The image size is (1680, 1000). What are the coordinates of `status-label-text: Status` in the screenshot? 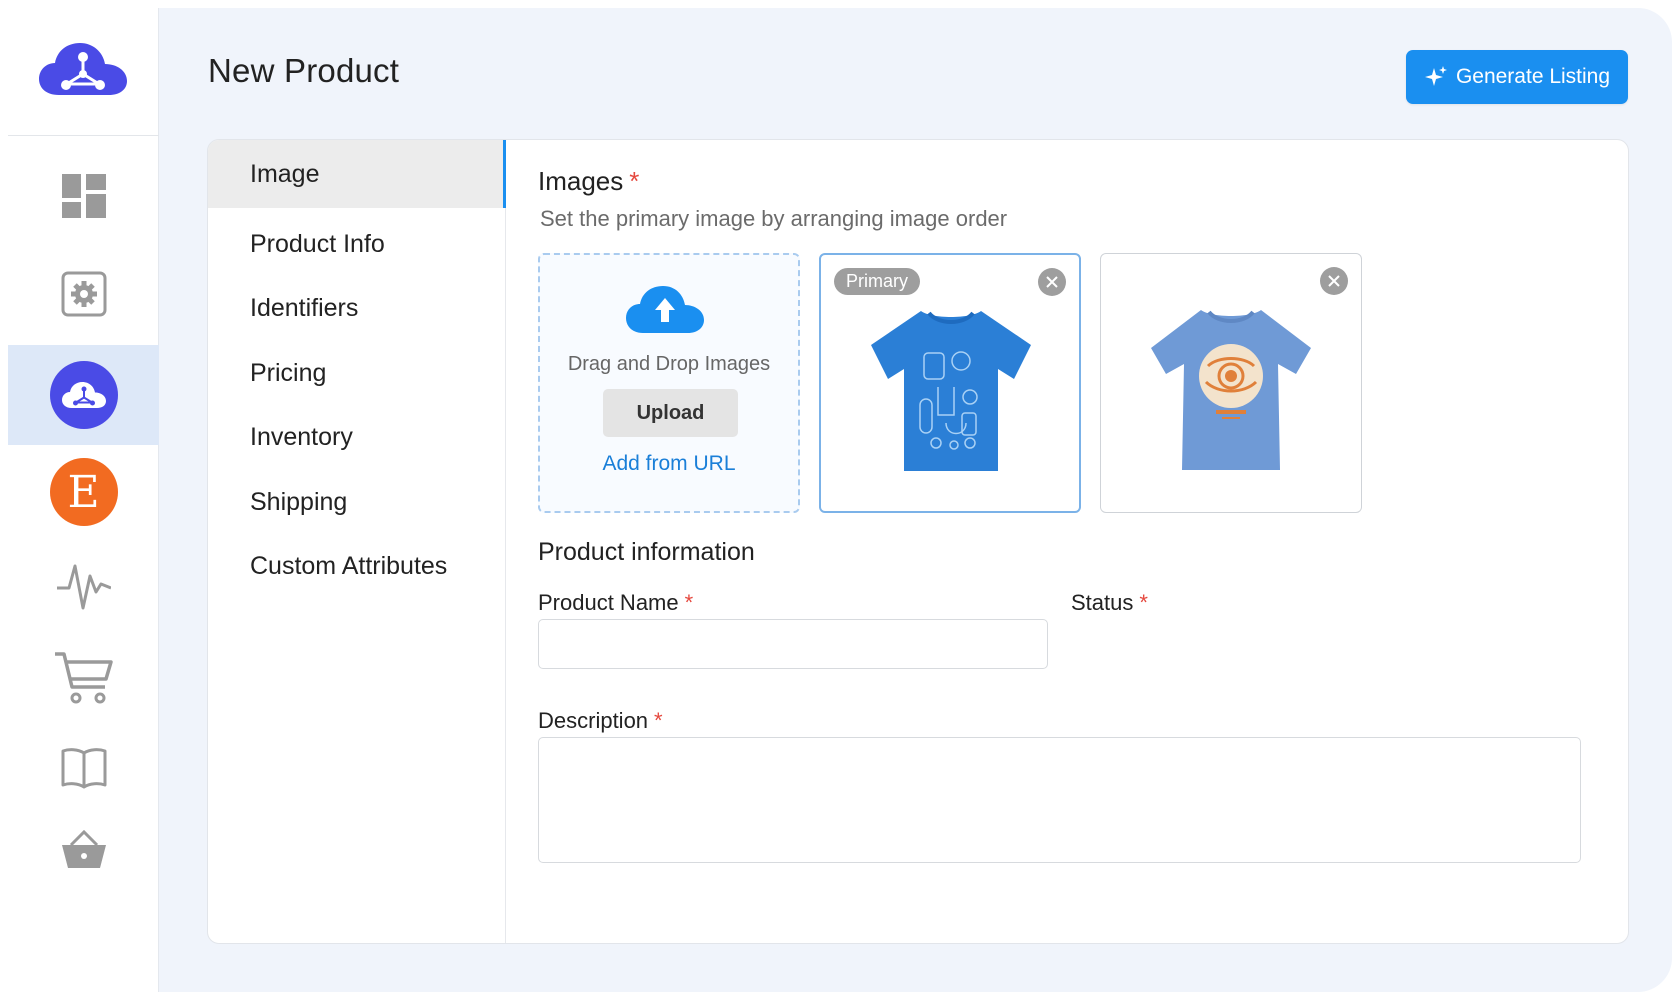 It's located at (1102, 602).